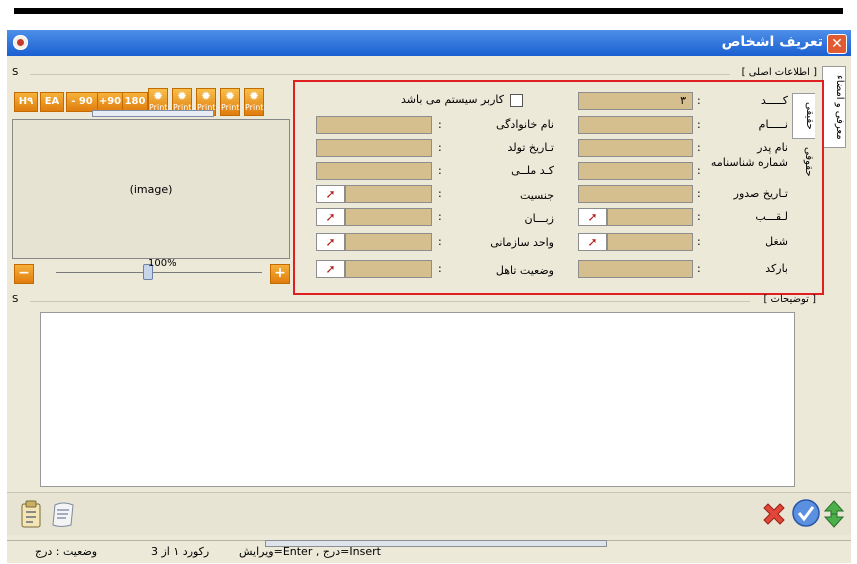  What do you see at coordinates (15, 72) in the screenshot?
I see `group-basic-marker: S` at bounding box center [15, 72].